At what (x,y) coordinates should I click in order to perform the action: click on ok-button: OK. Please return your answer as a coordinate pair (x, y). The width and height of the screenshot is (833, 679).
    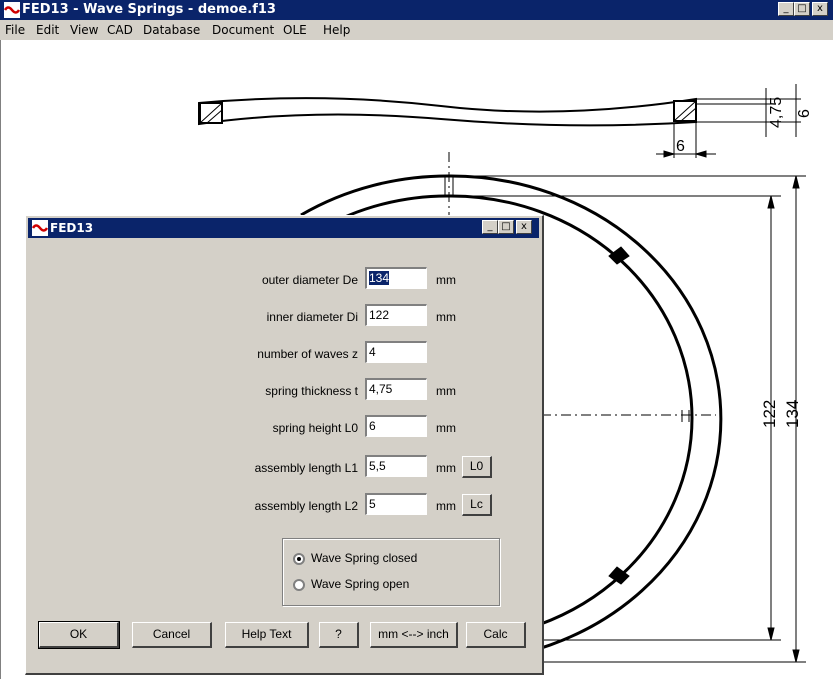
    Looking at the image, I should click on (79, 635).